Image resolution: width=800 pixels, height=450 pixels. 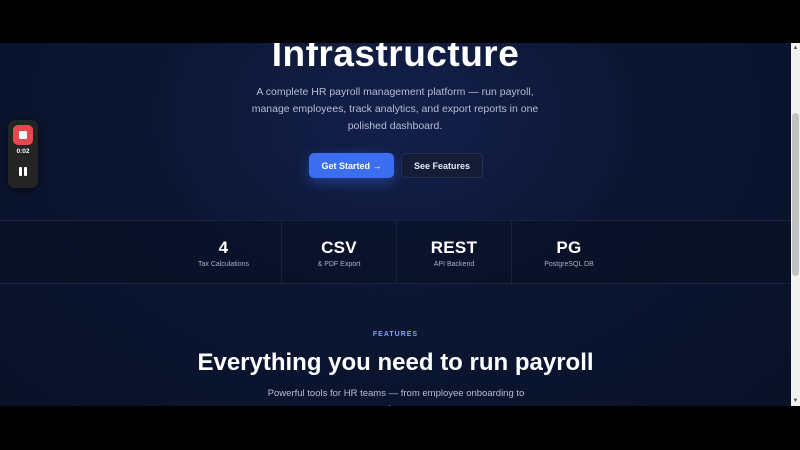 What do you see at coordinates (795, 48) in the screenshot?
I see `scroll-up-arrow-icon: ▲` at bounding box center [795, 48].